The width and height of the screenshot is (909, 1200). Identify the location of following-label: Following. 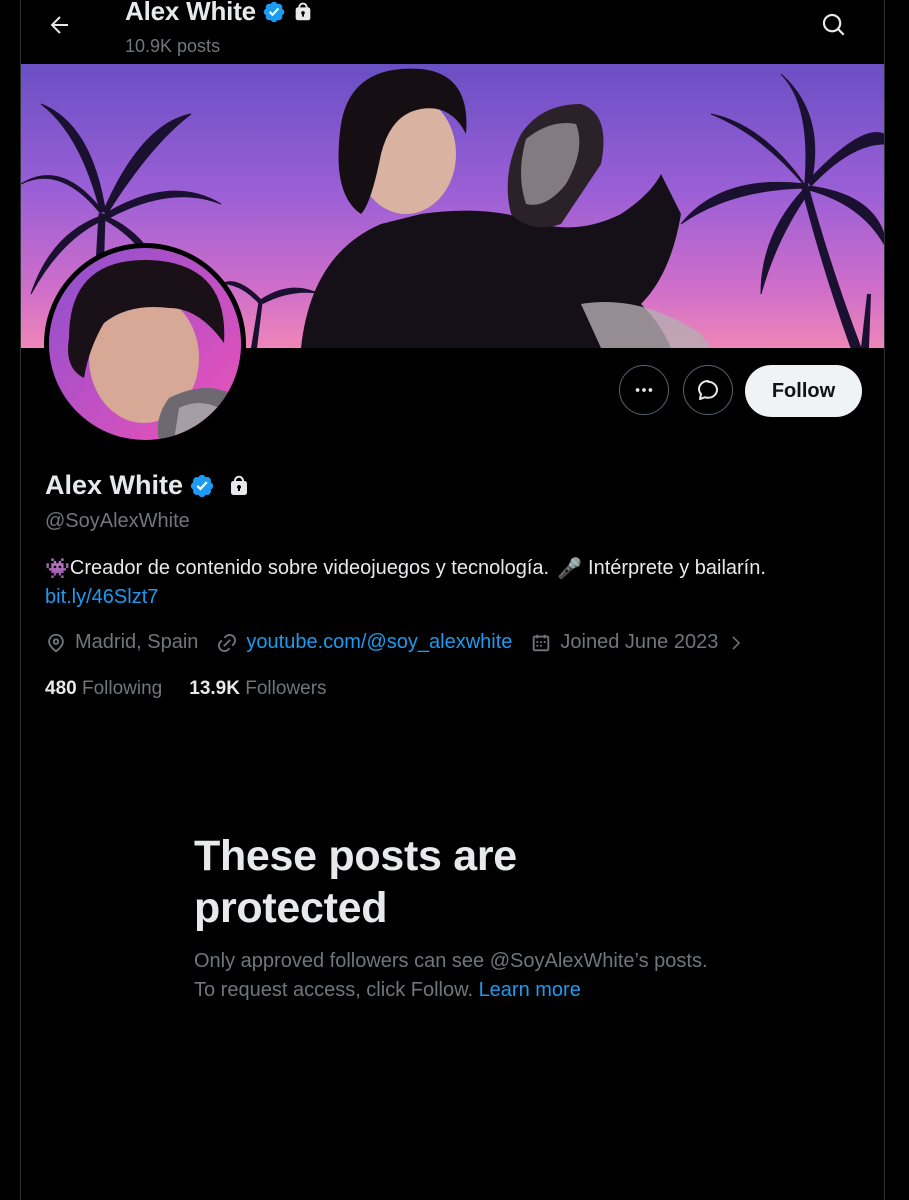
(122, 688).